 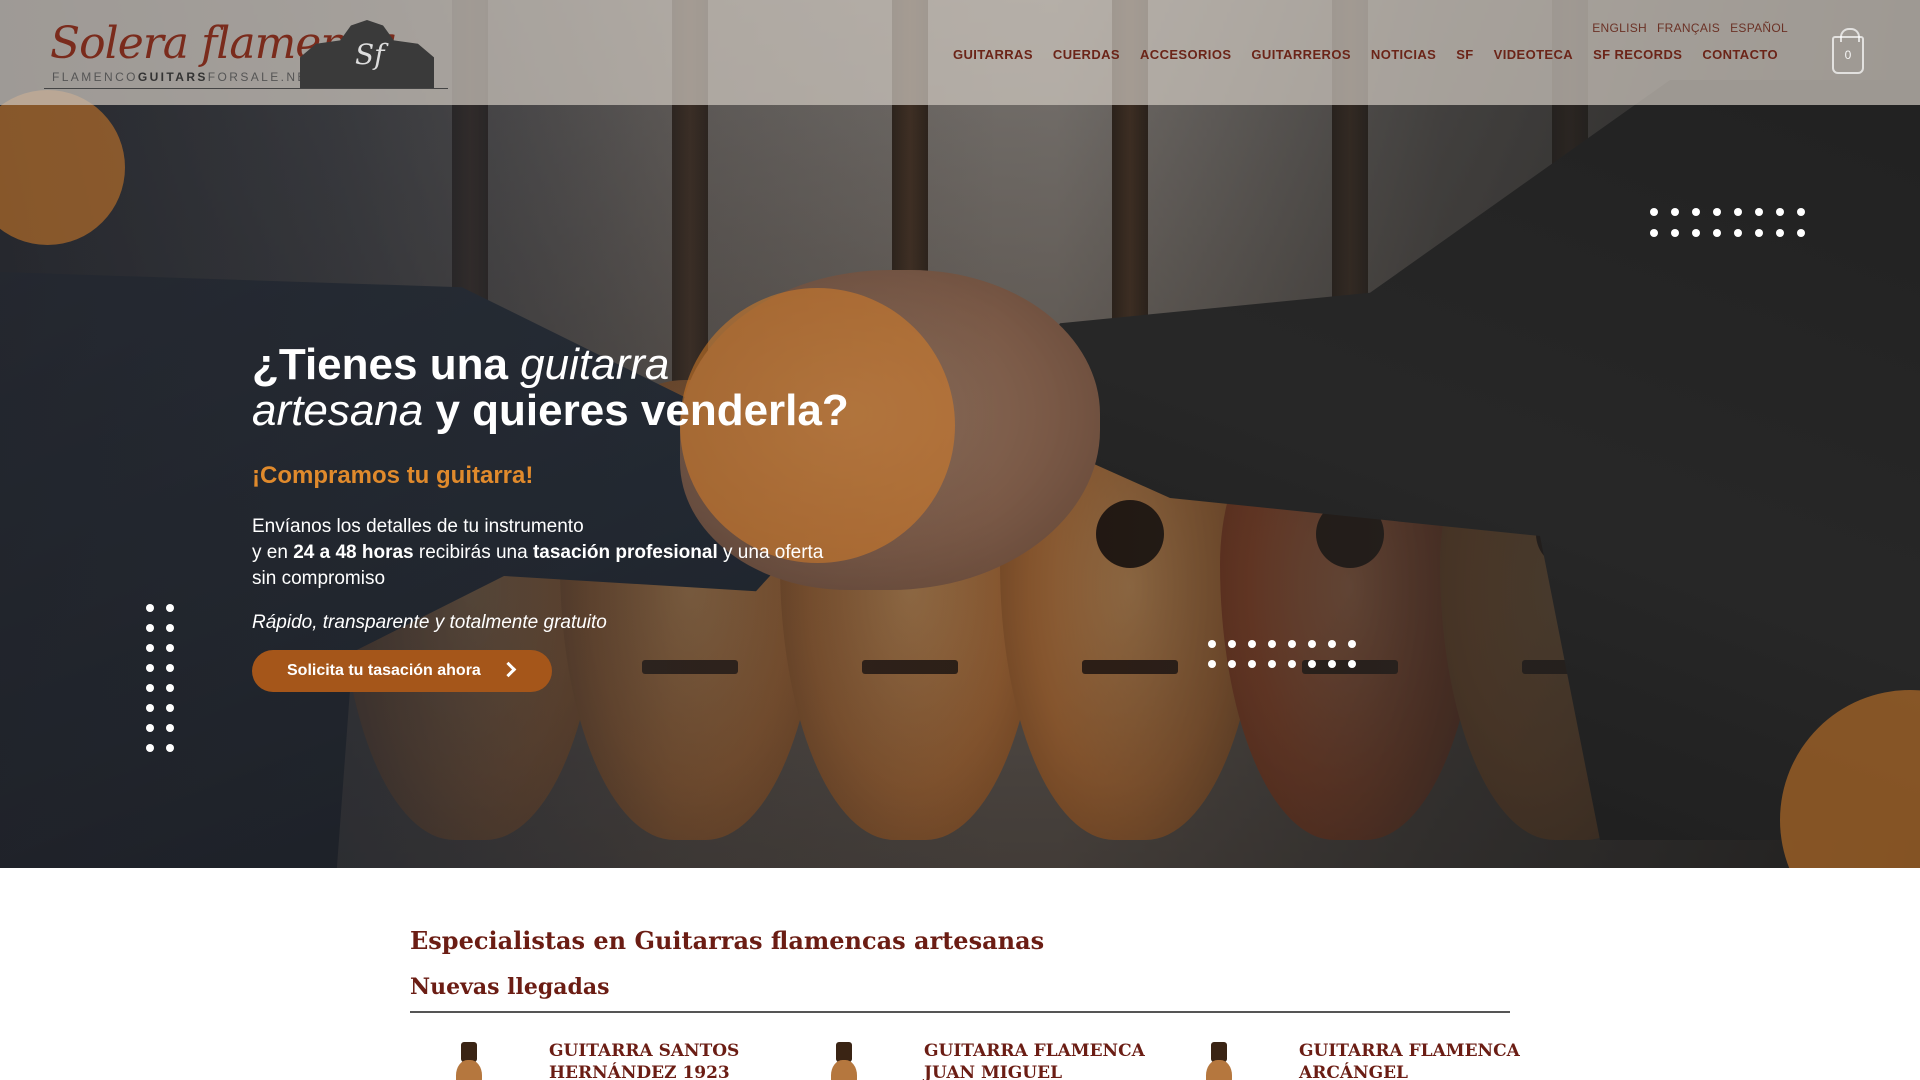 I want to click on lang-francais: FRANÇAIS, so click(x=1688, y=28).